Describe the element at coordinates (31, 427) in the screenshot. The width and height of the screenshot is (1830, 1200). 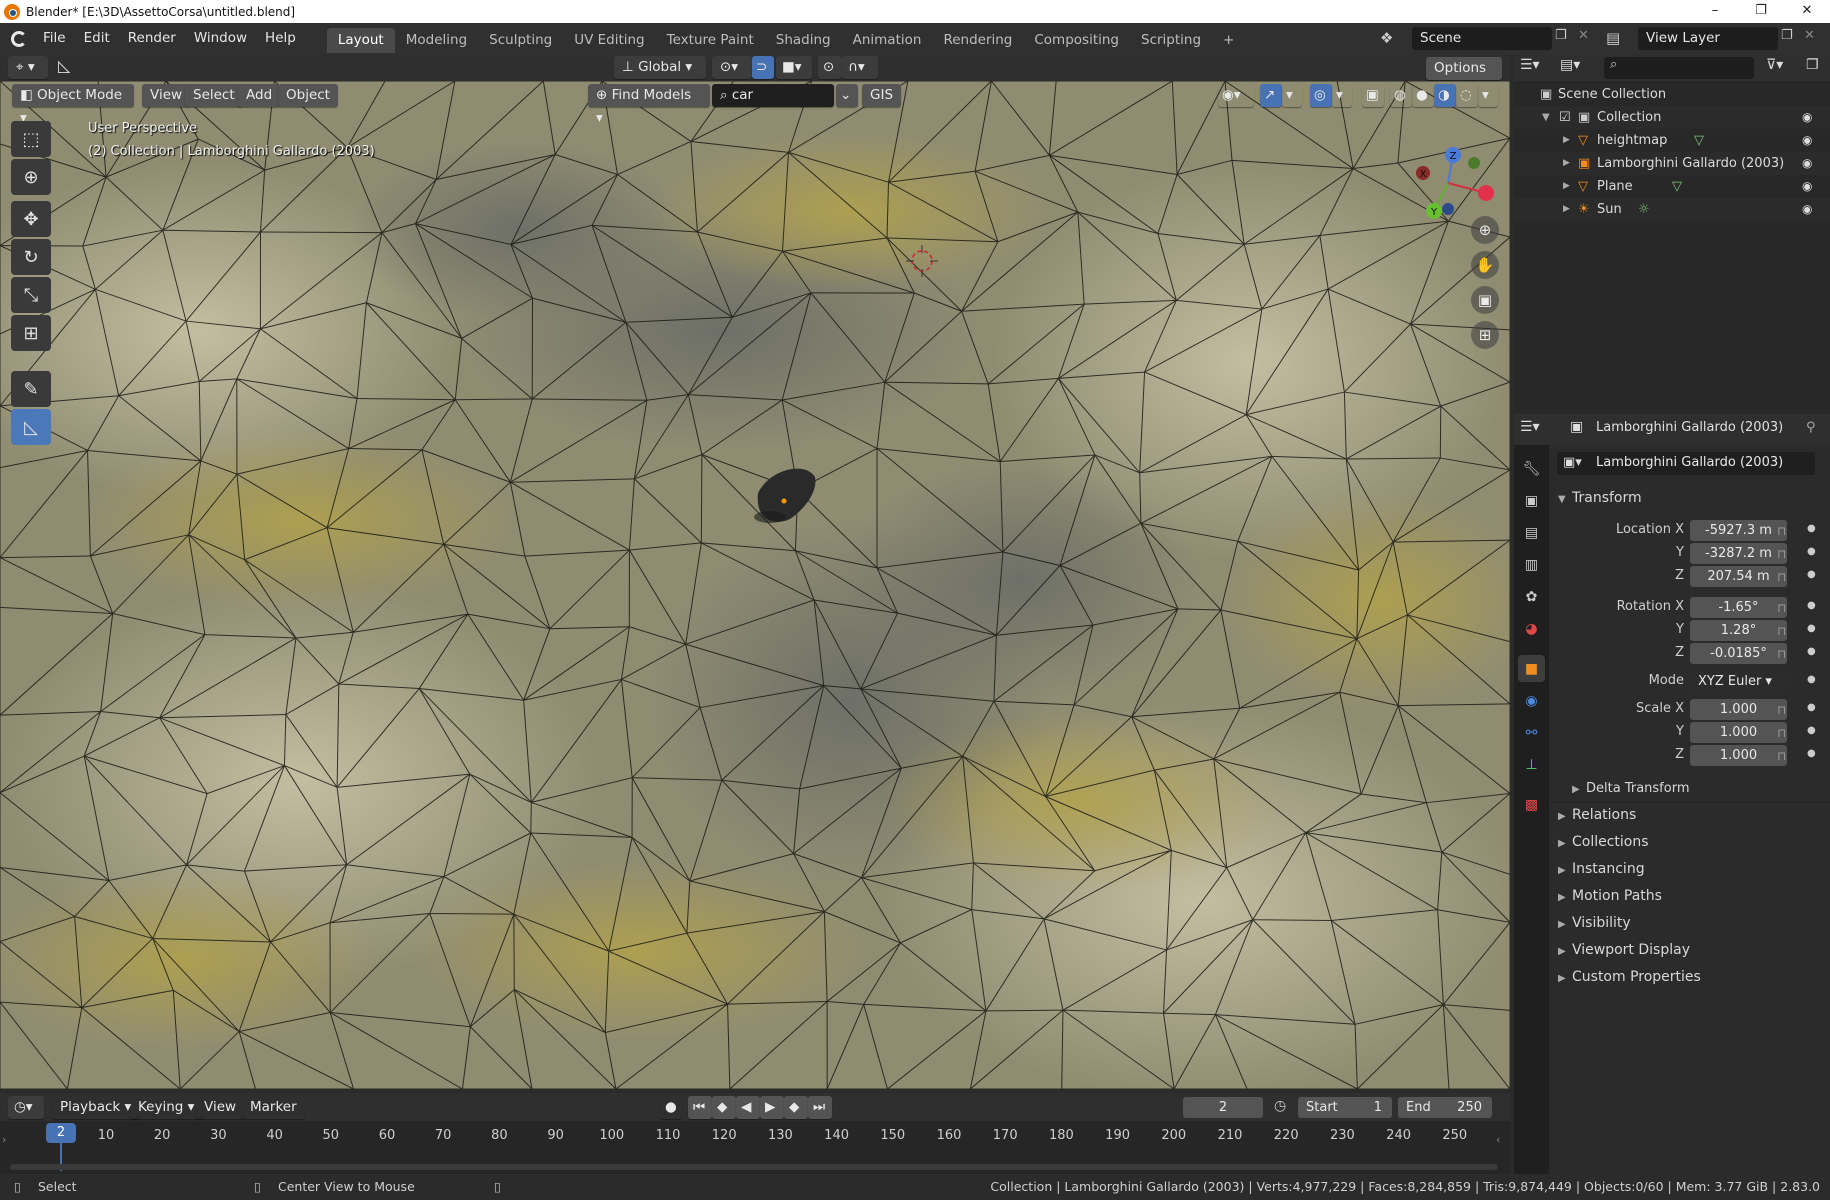
I see `measure-tool: ◺` at that location.